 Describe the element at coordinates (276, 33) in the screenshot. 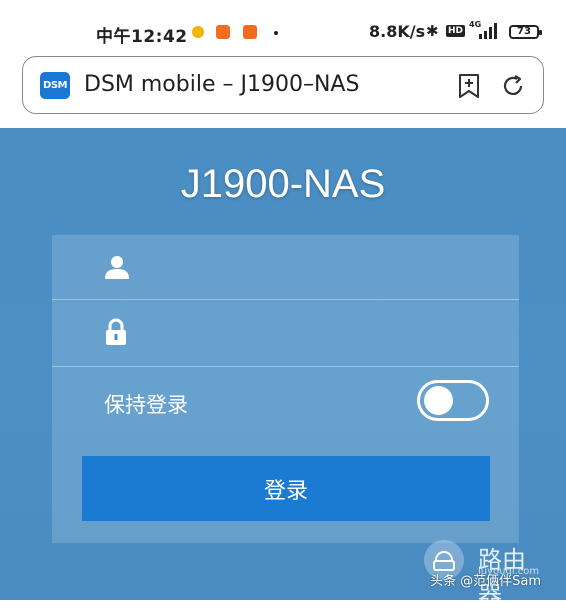

I see `dot-icon` at that location.